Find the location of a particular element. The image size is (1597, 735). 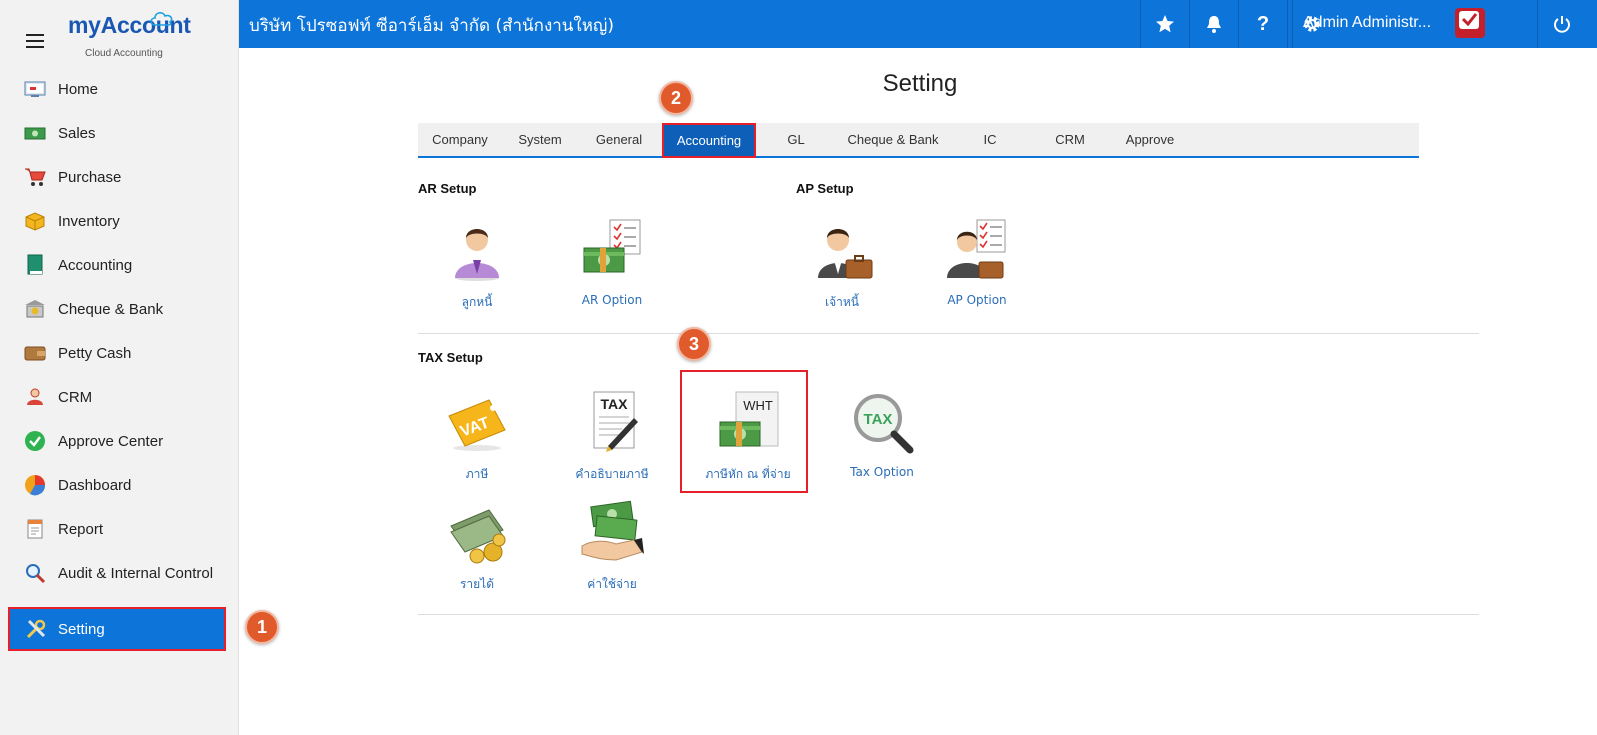

income-label: รายได้ is located at coordinates (477, 584).